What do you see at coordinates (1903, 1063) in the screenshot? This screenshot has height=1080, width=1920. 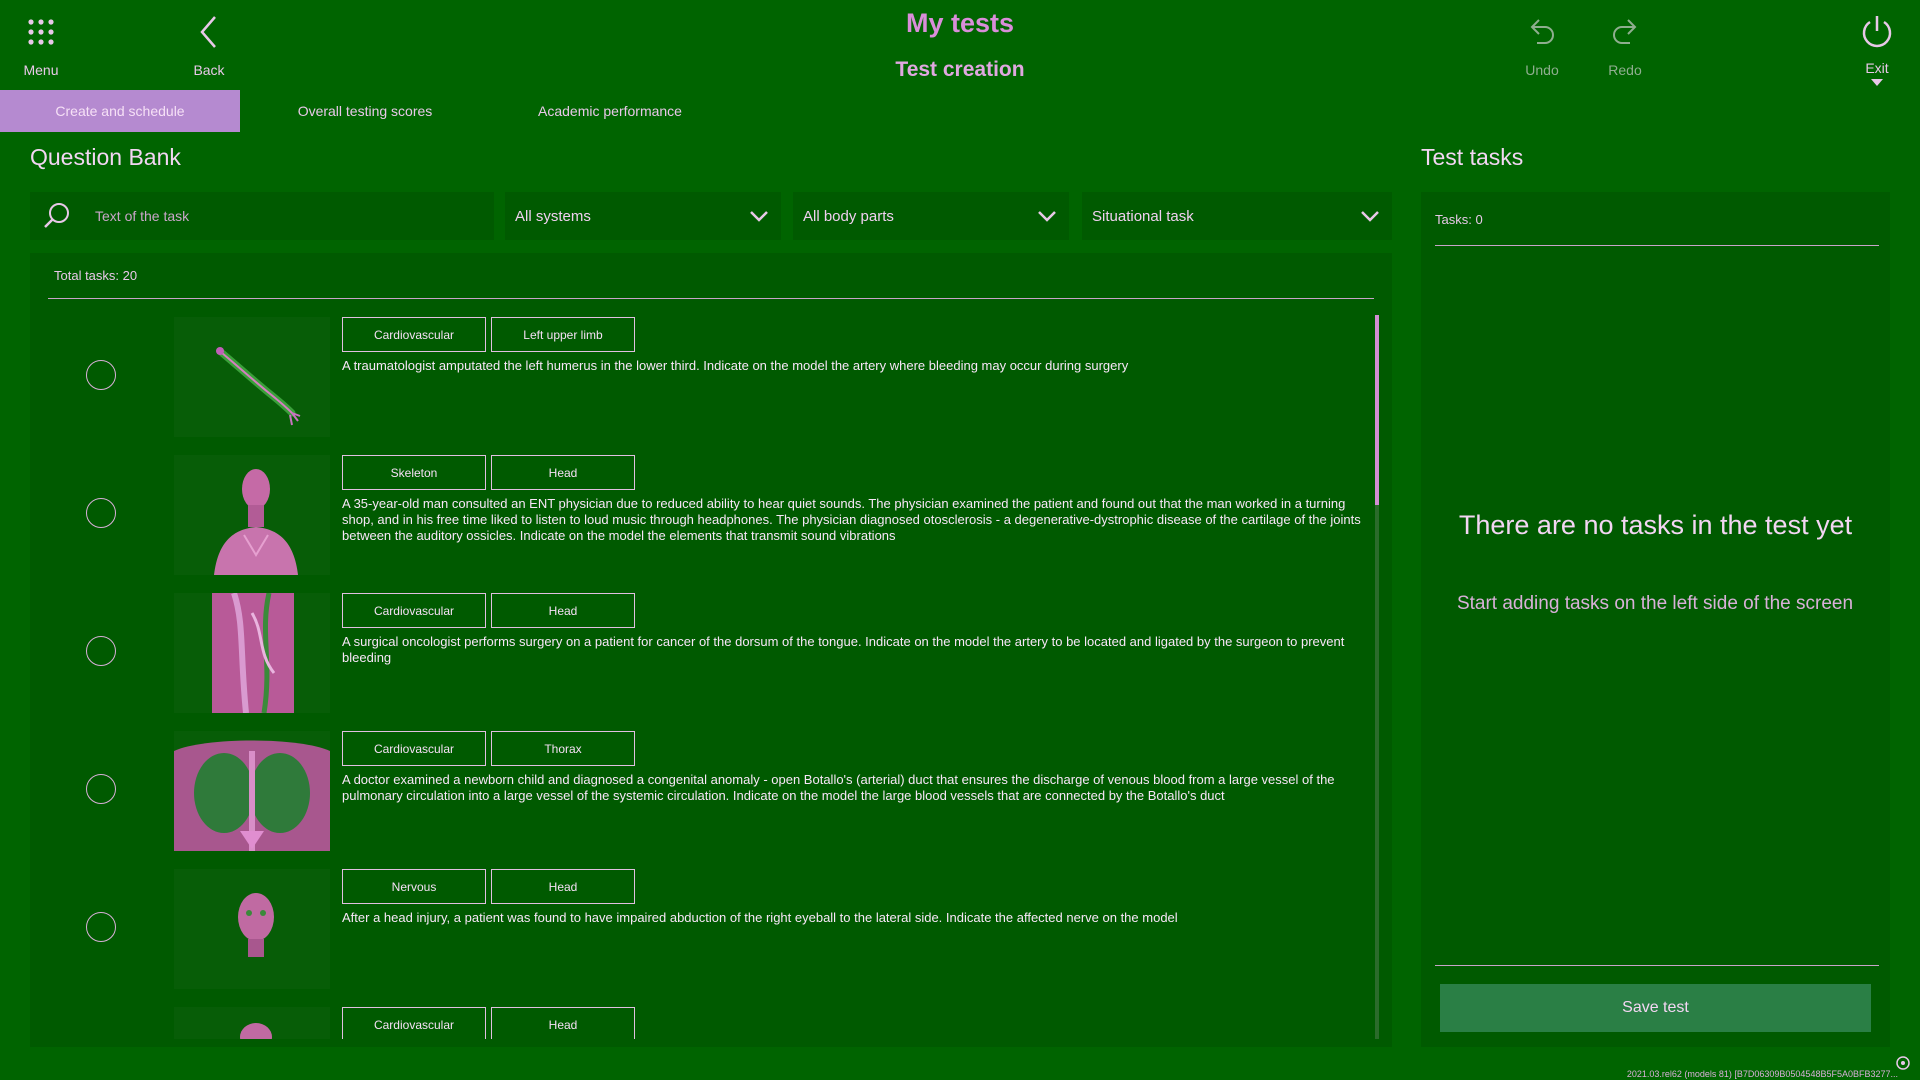 I see `settings-indicator-icon` at bounding box center [1903, 1063].